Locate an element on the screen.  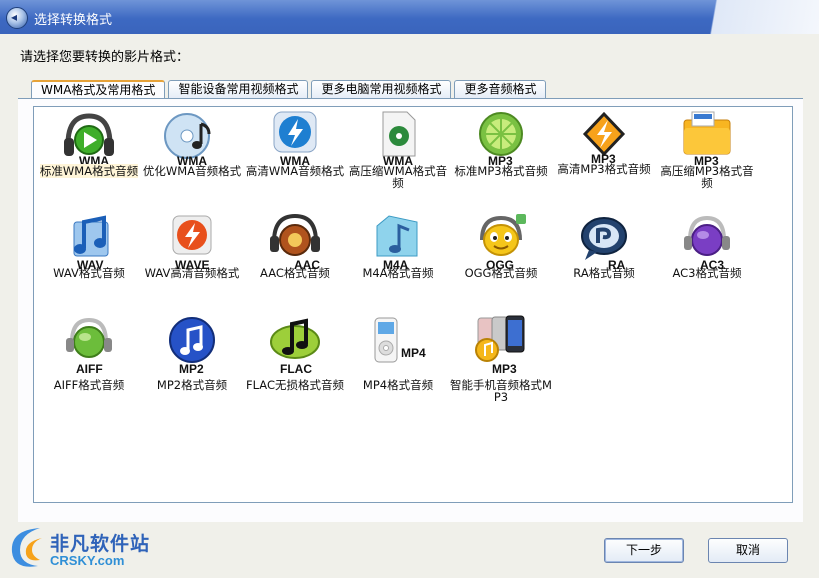
document-disc-icon: WMA is located at coordinates (398, 139).